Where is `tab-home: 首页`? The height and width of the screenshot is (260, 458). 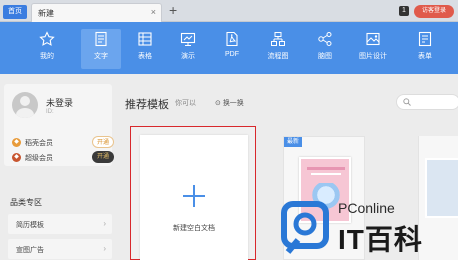 tab-home: 首页 is located at coordinates (15, 12).